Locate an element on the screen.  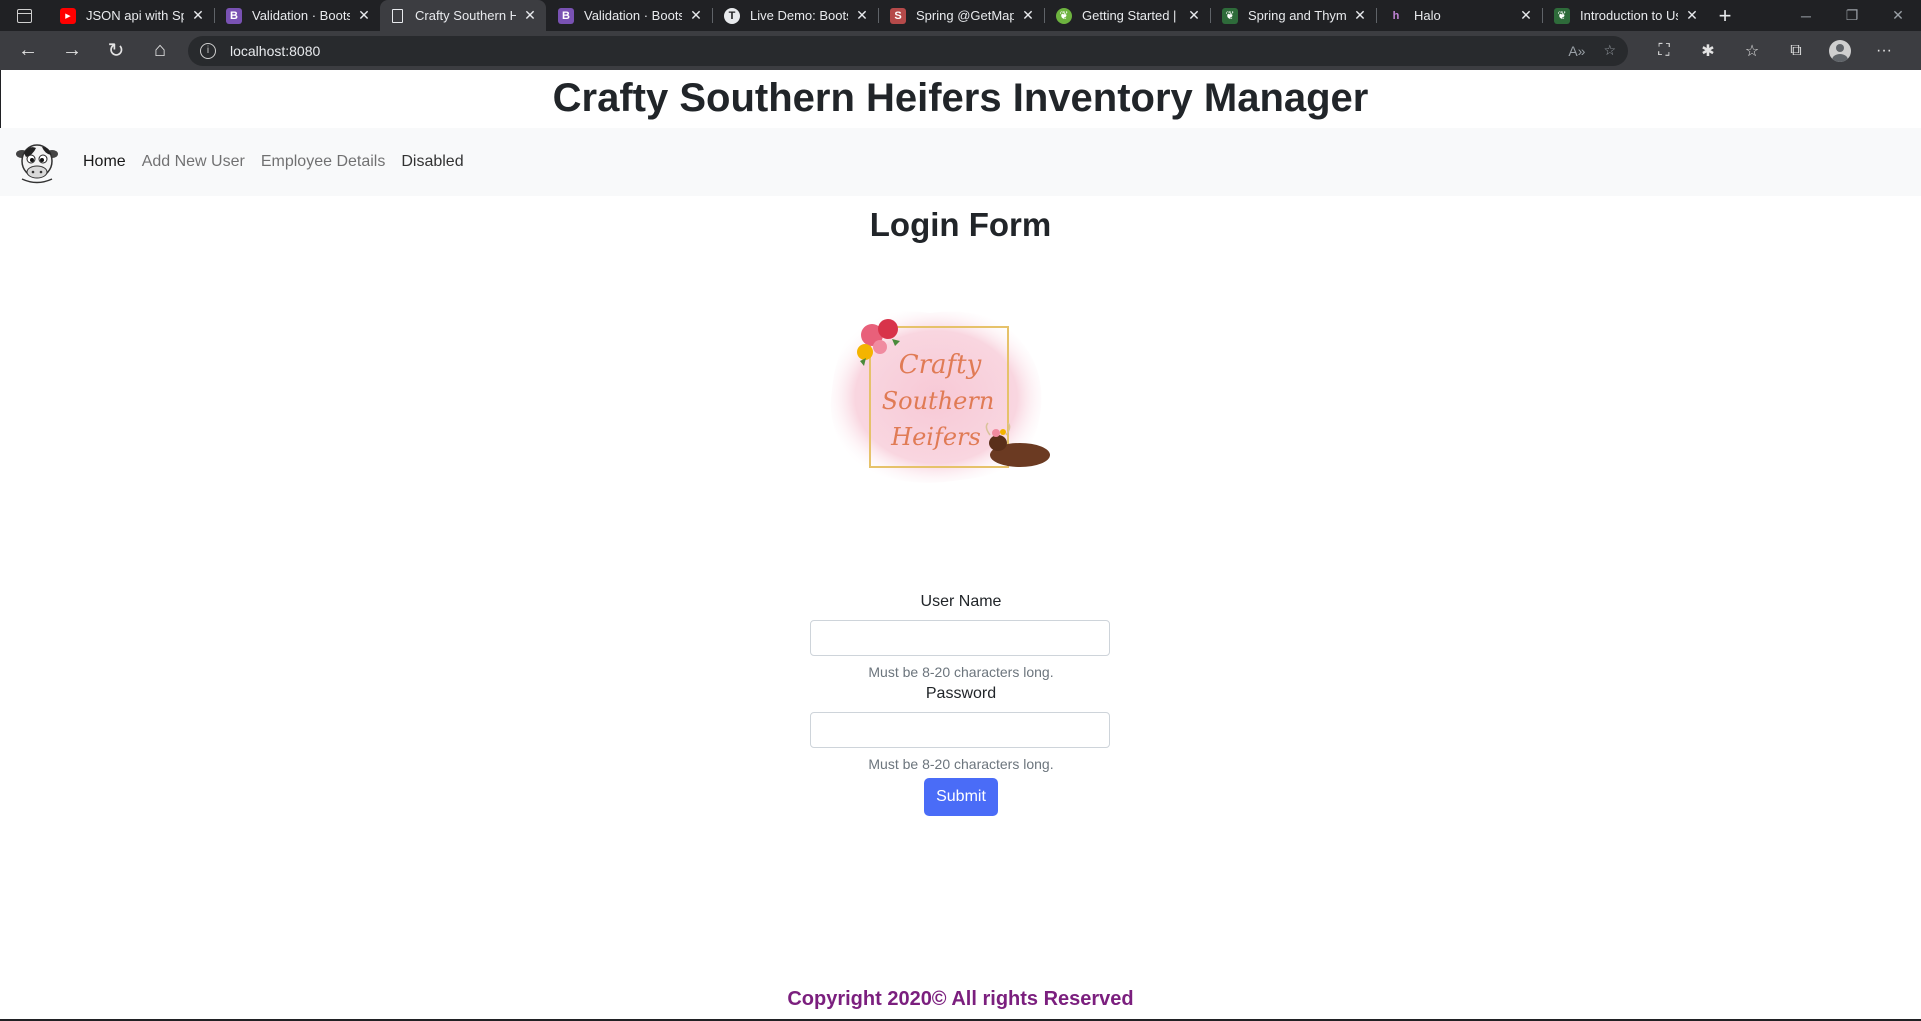
page-title: Login Form is located at coordinates (960, 224).